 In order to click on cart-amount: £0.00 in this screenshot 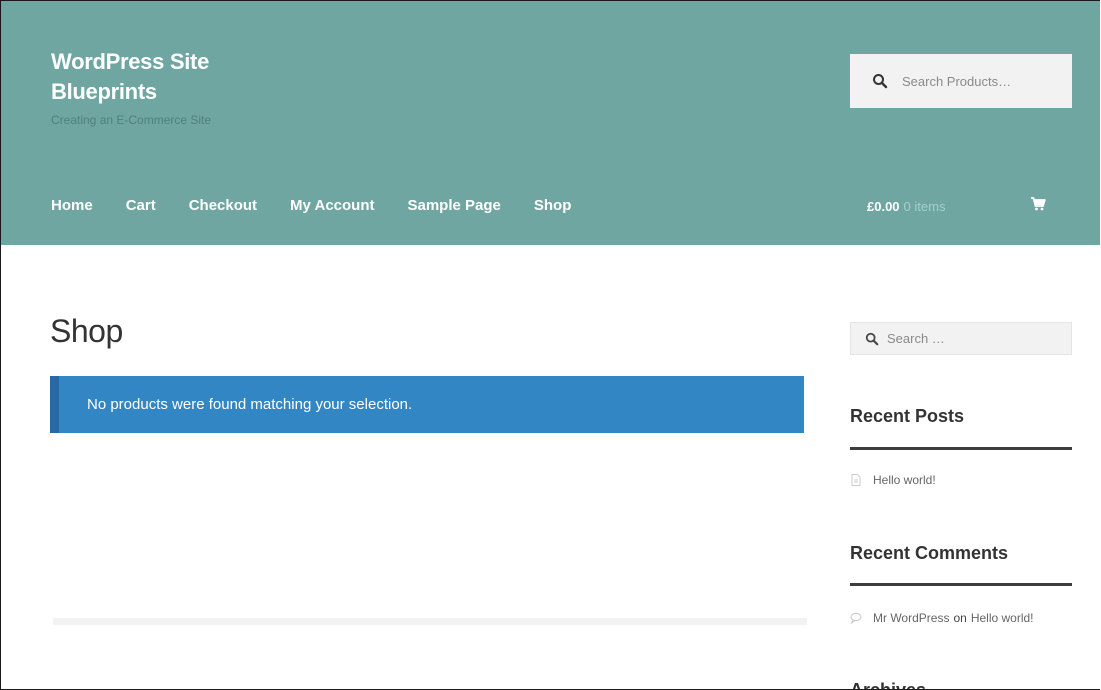, I will do `click(883, 206)`.